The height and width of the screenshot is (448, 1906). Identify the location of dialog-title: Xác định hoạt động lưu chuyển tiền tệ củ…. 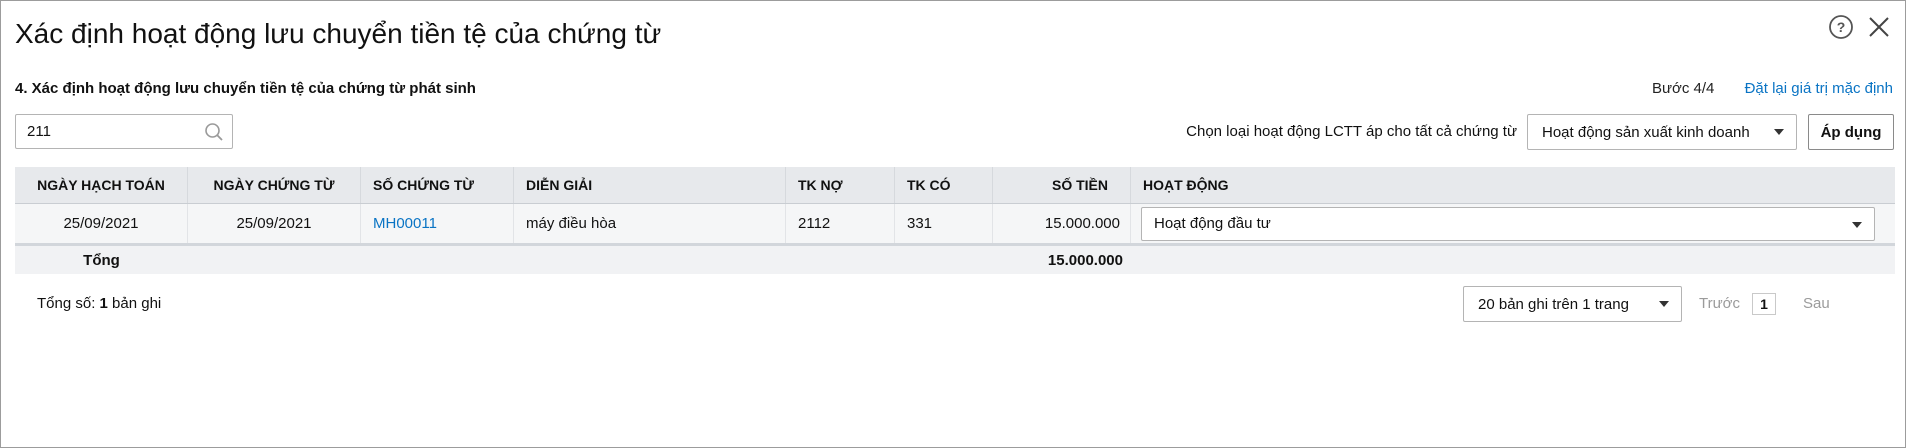
(338, 33).